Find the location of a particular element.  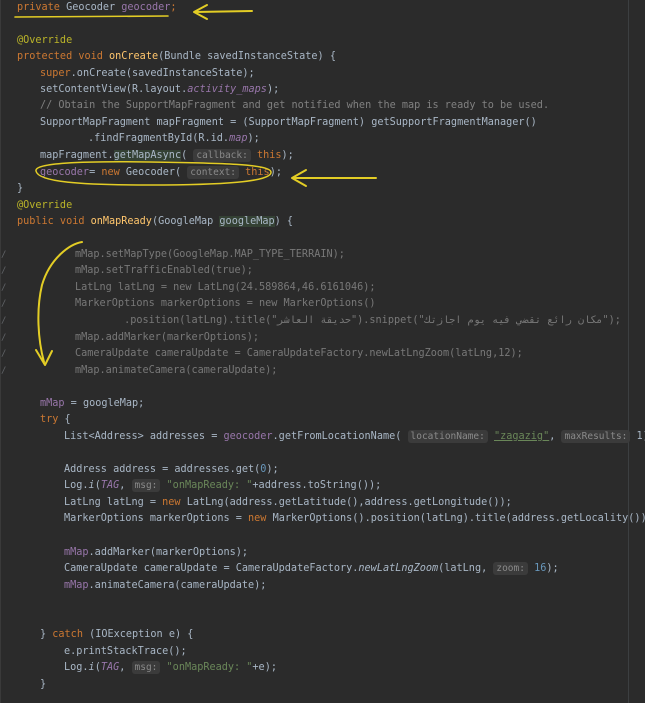

underline-annotation is located at coordinates (91, 16).